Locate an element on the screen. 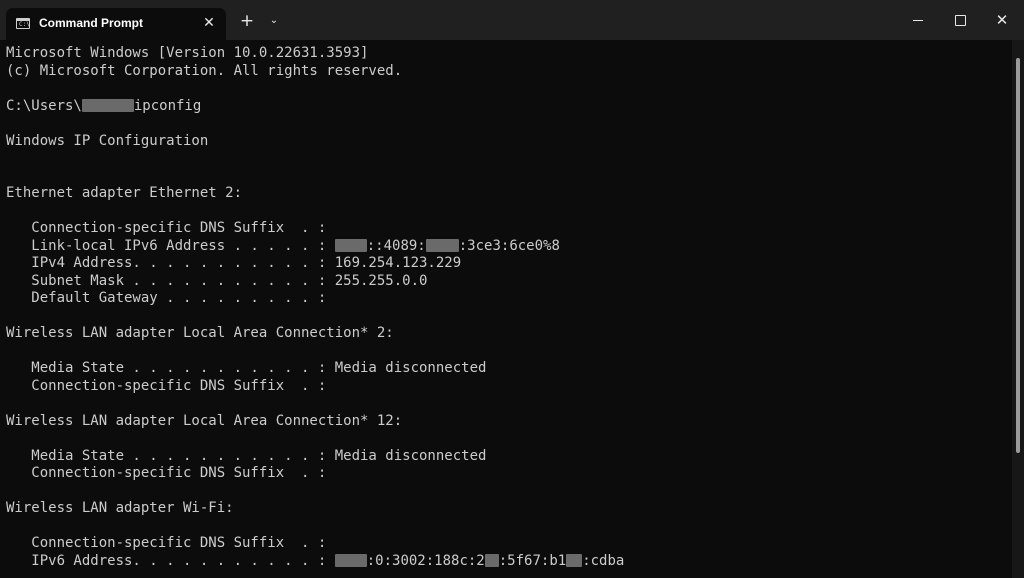 The width and height of the screenshot is (1024, 578). close-window-button: ✕ is located at coordinates (1002, 20).